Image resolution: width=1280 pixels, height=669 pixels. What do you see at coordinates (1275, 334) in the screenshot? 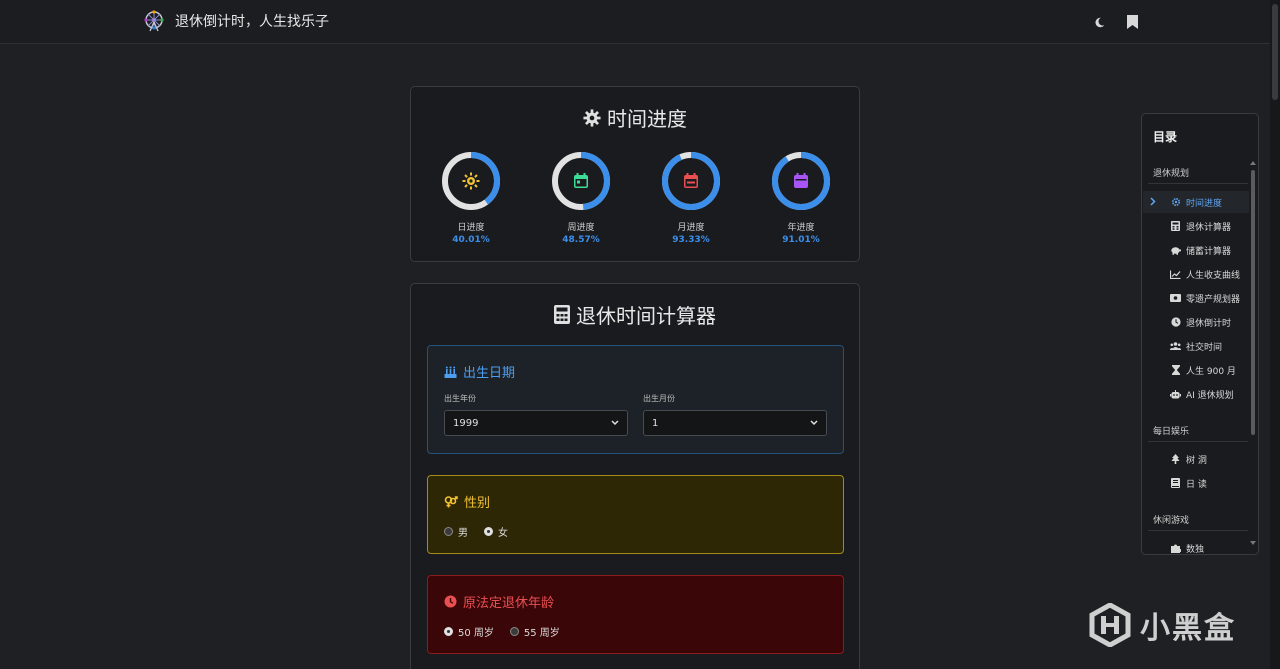
I see `page-scrollbar` at bounding box center [1275, 334].